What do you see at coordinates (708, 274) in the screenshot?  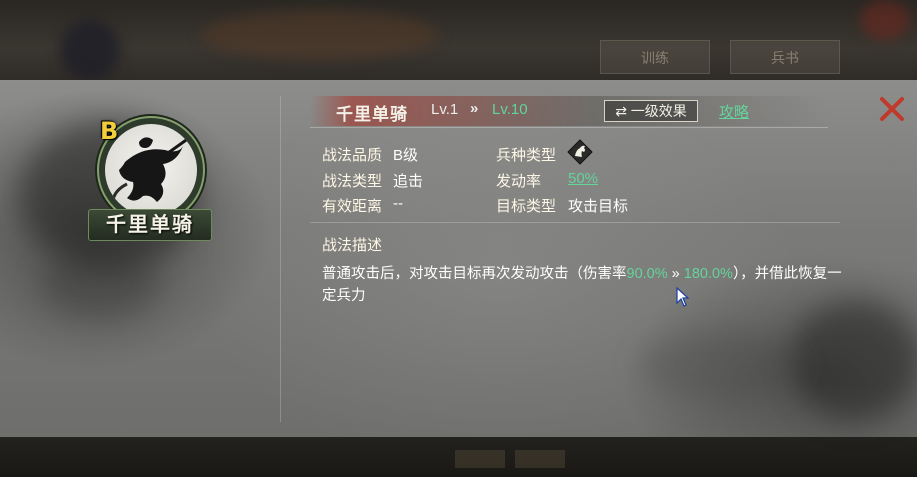 I see `damage-rate-high: 180.0%` at bounding box center [708, 274].